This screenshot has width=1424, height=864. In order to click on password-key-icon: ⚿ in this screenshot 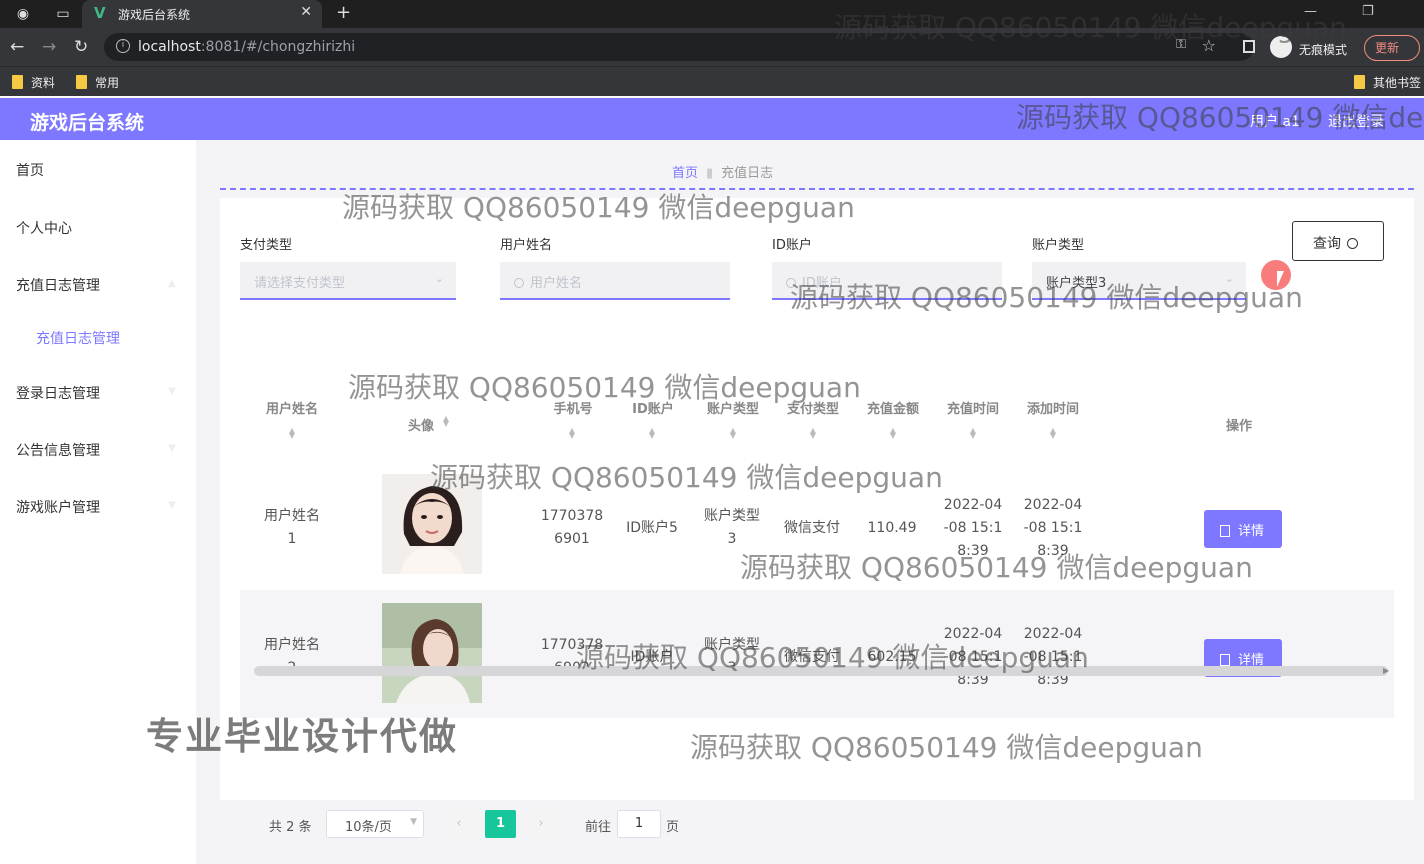, I will do `click(1181, 44)`.